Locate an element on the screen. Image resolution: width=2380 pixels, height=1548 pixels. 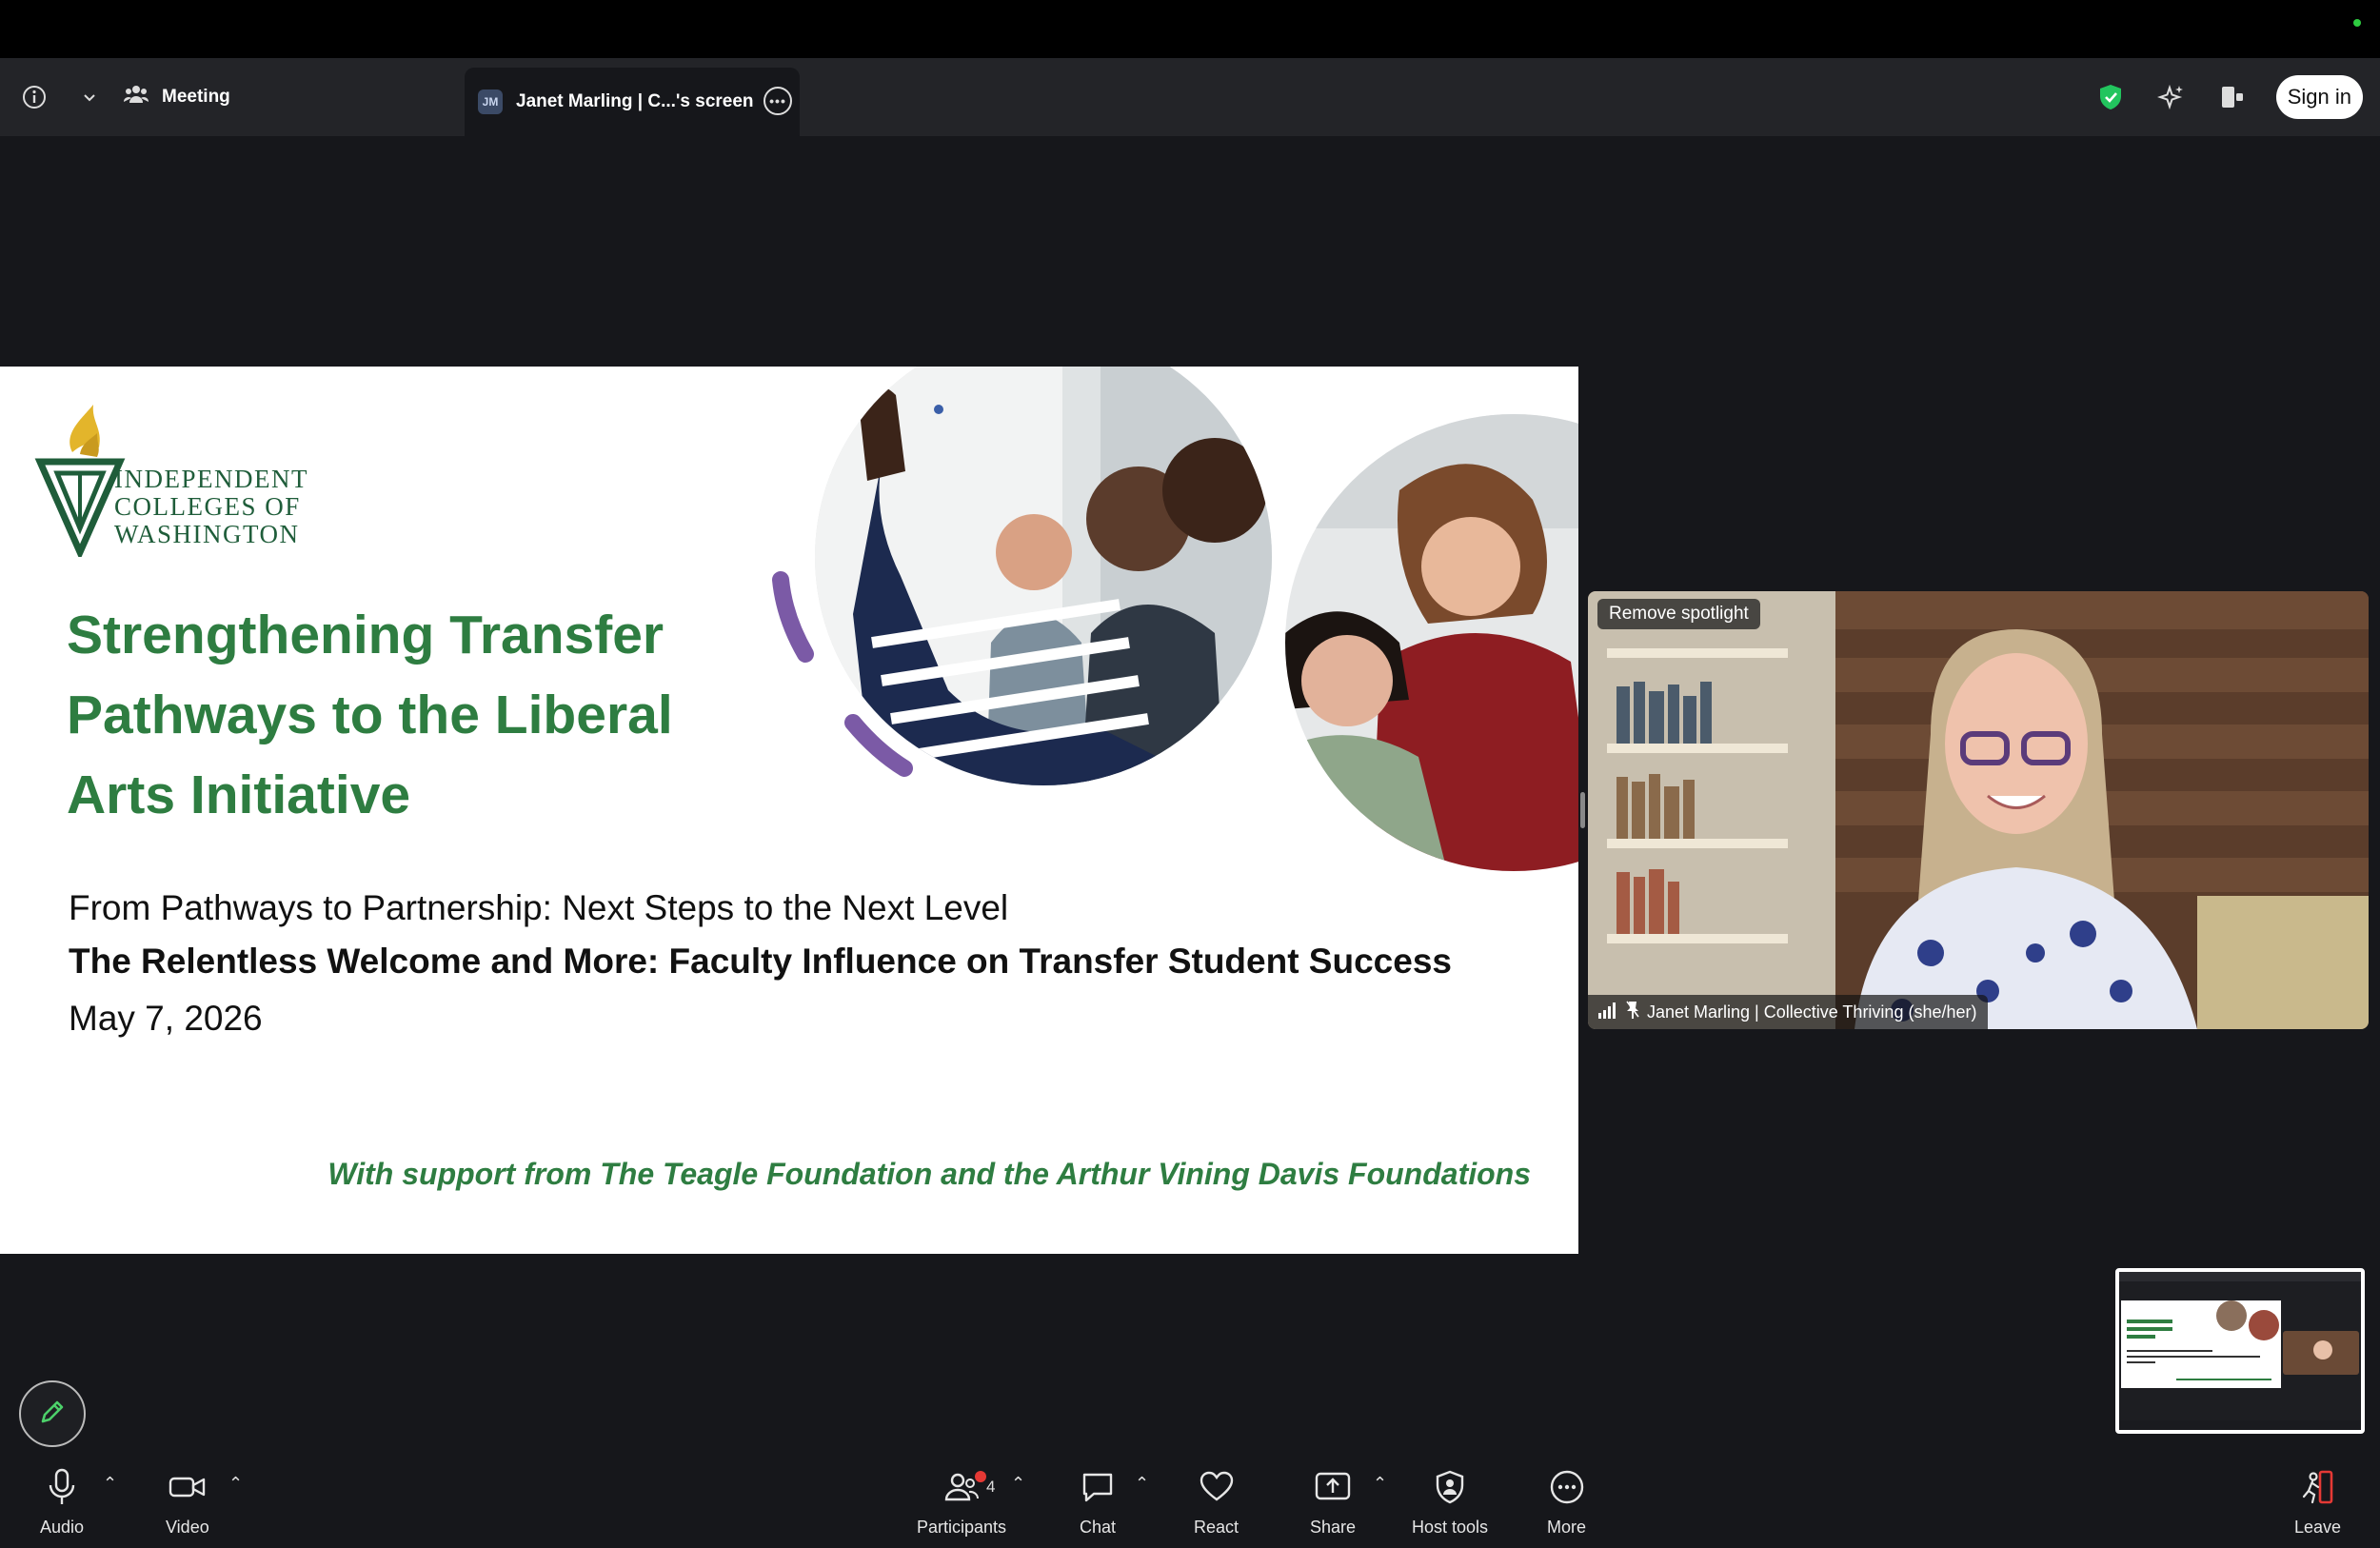
video-button: Video is located at coordinates (187, 1502).